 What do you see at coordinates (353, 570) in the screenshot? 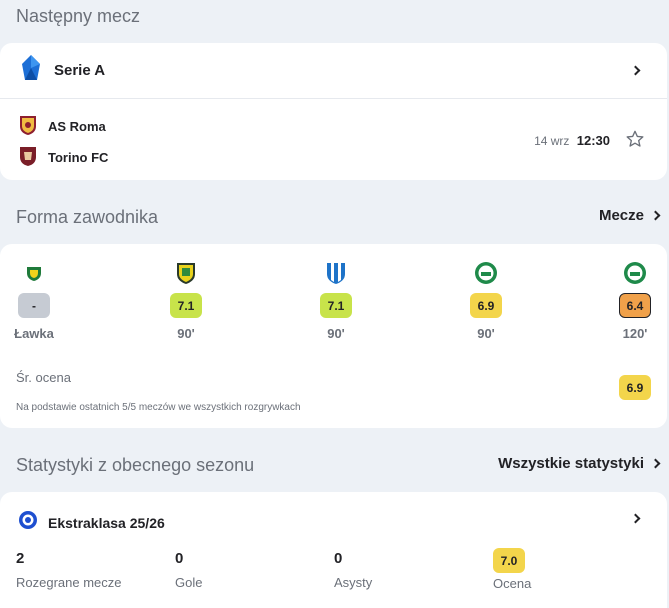
I see `stat-item: 0 Asysty` at bounding box center [353, 570].